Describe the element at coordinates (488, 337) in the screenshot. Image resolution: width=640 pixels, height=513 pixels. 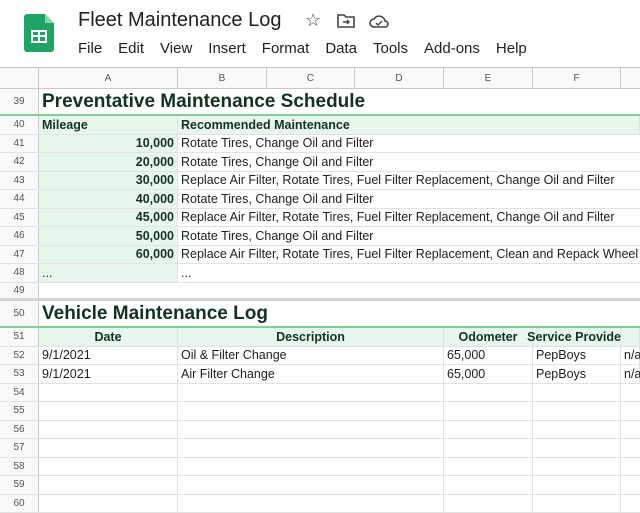
I see `header-cell: Odometer` at that location.